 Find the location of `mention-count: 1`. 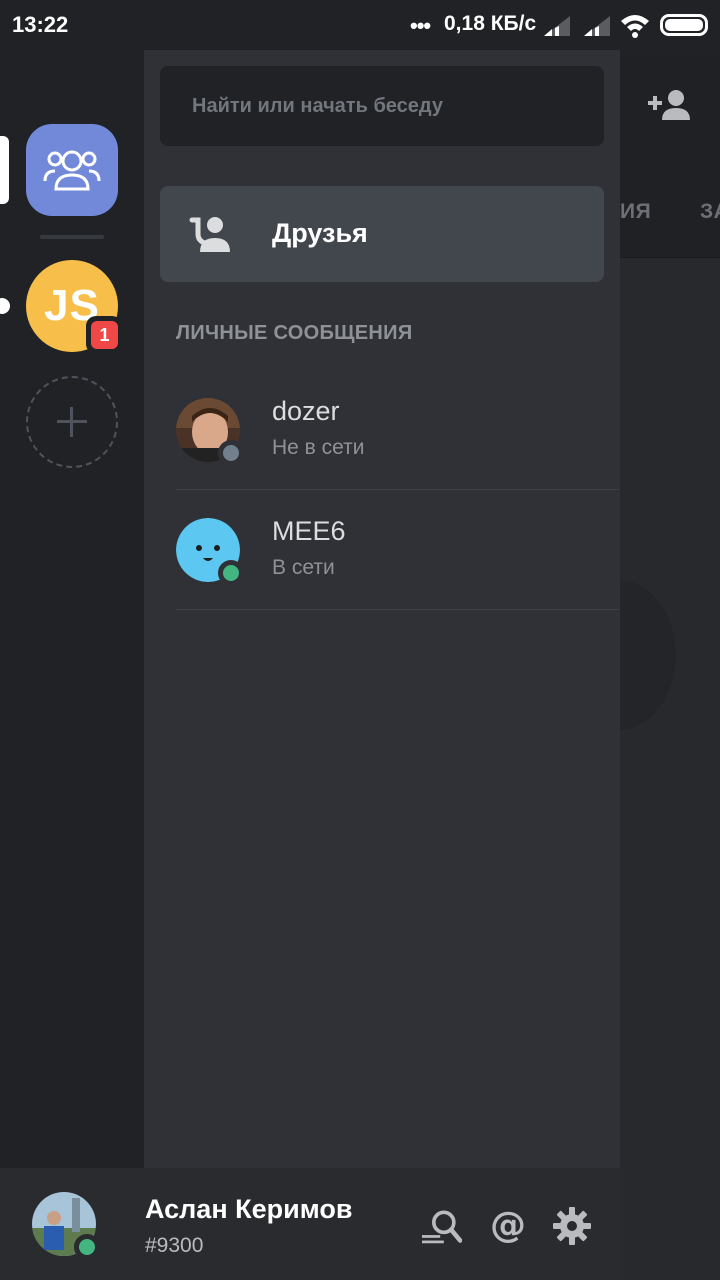

mention-count: 1 is located at coordinates (104, 335).